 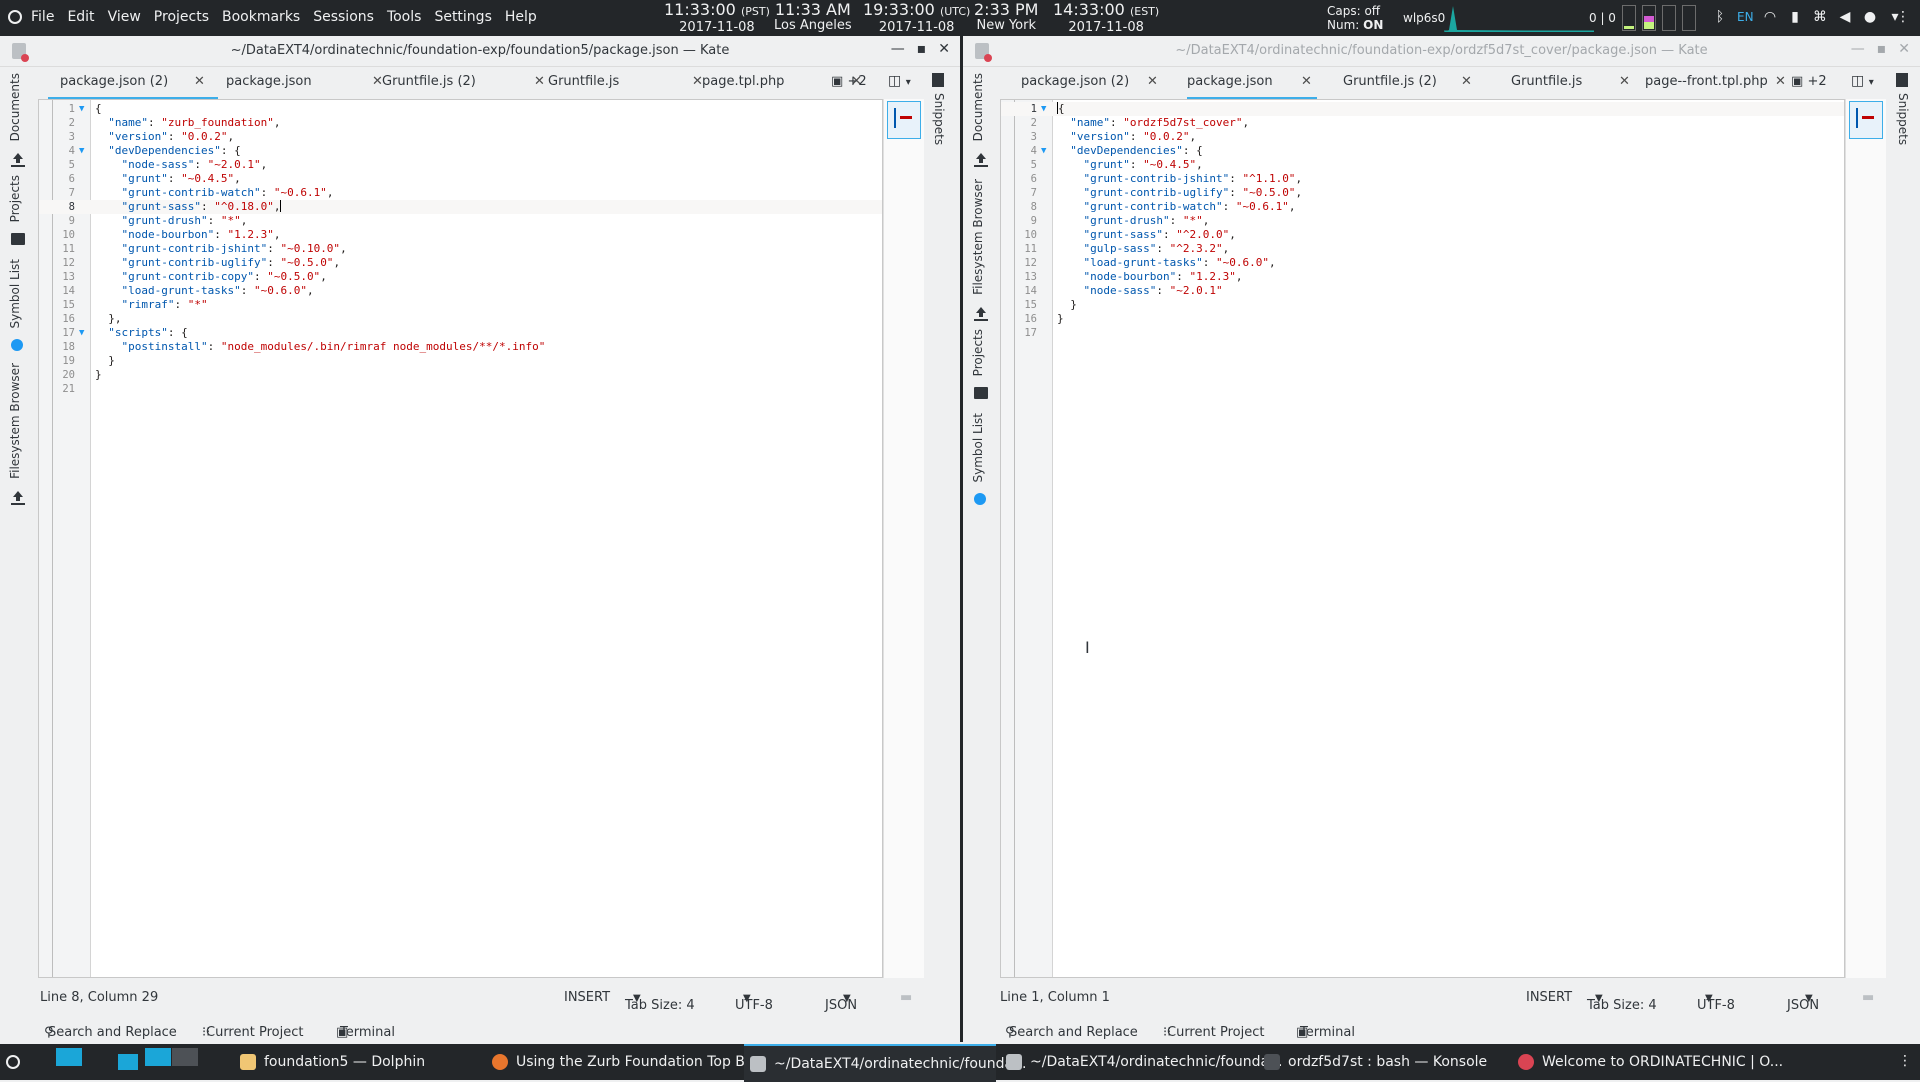 I want to click on clock-utc: 19:33:00 (UTC) 2017-11-08, so click(x=916, y=19).